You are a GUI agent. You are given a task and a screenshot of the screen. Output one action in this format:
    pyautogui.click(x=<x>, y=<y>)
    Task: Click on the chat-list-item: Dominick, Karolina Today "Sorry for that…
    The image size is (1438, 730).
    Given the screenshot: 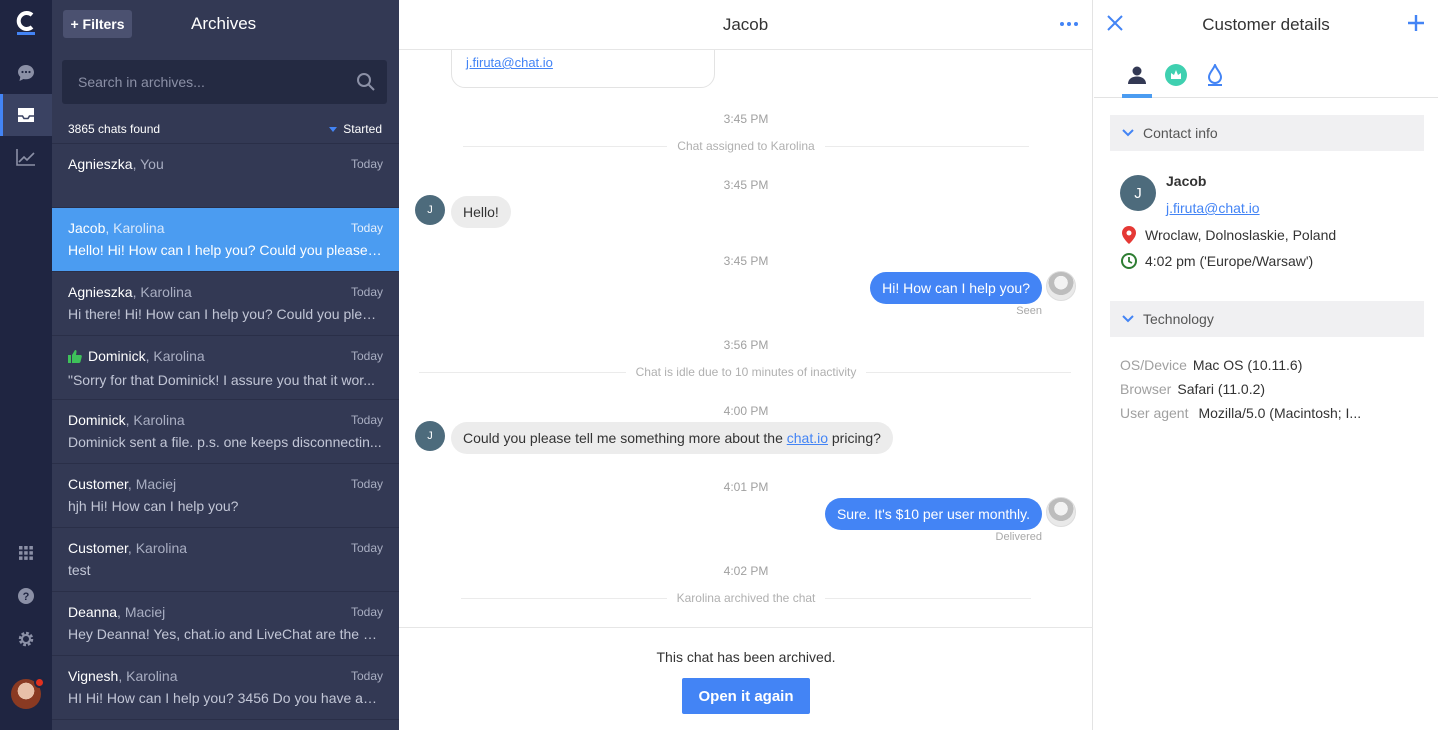 What is the action you would take?
    pyautogui.click(x=225, y=368)
    